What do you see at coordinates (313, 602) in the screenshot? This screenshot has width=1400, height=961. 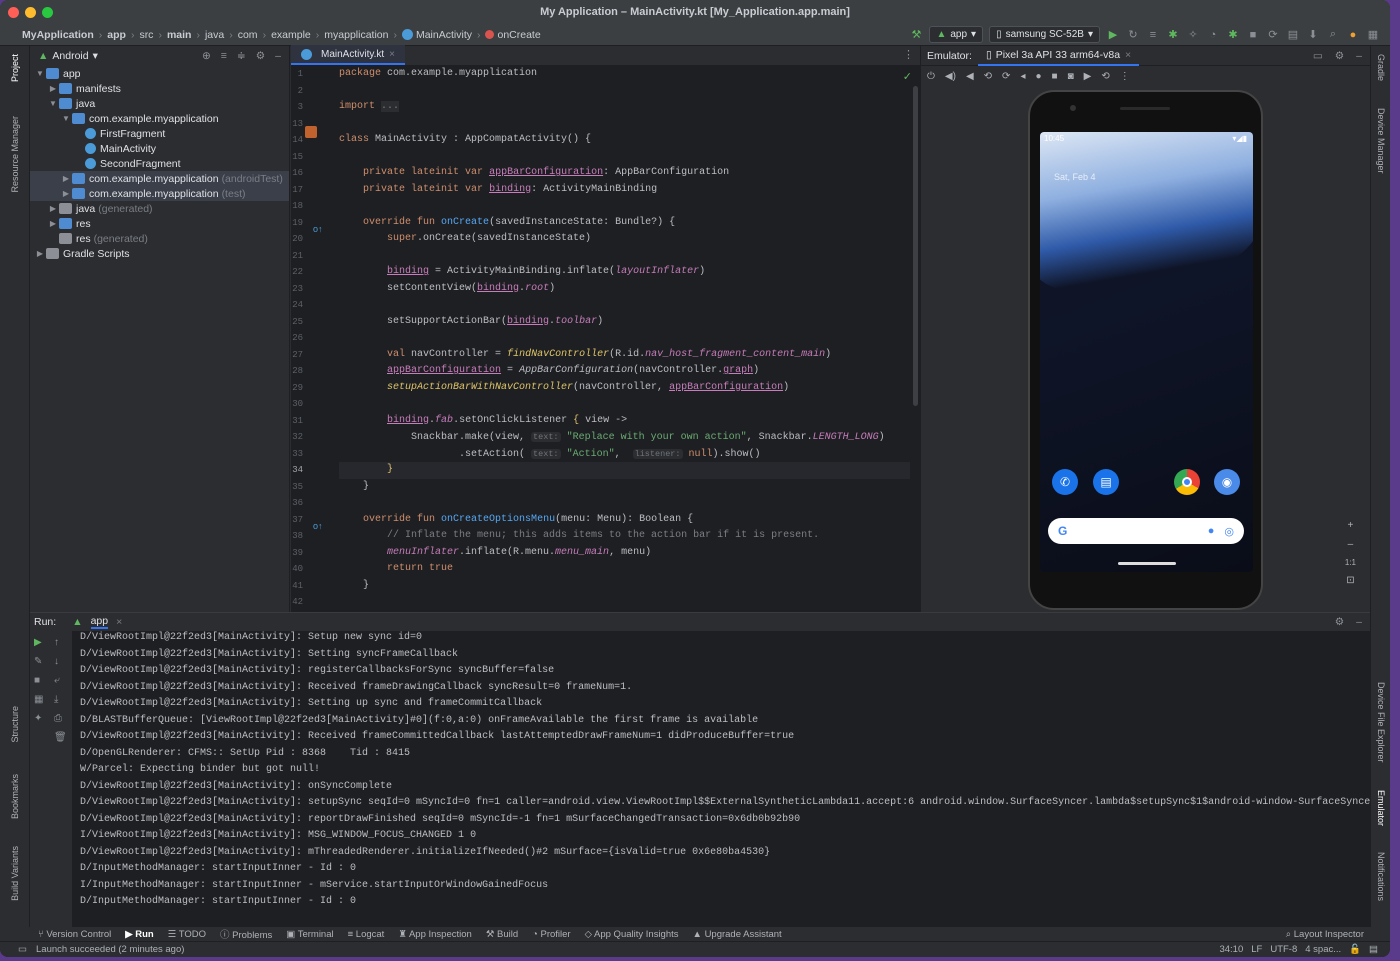 I see `line-number: 42` at bounding box center [313, 602].